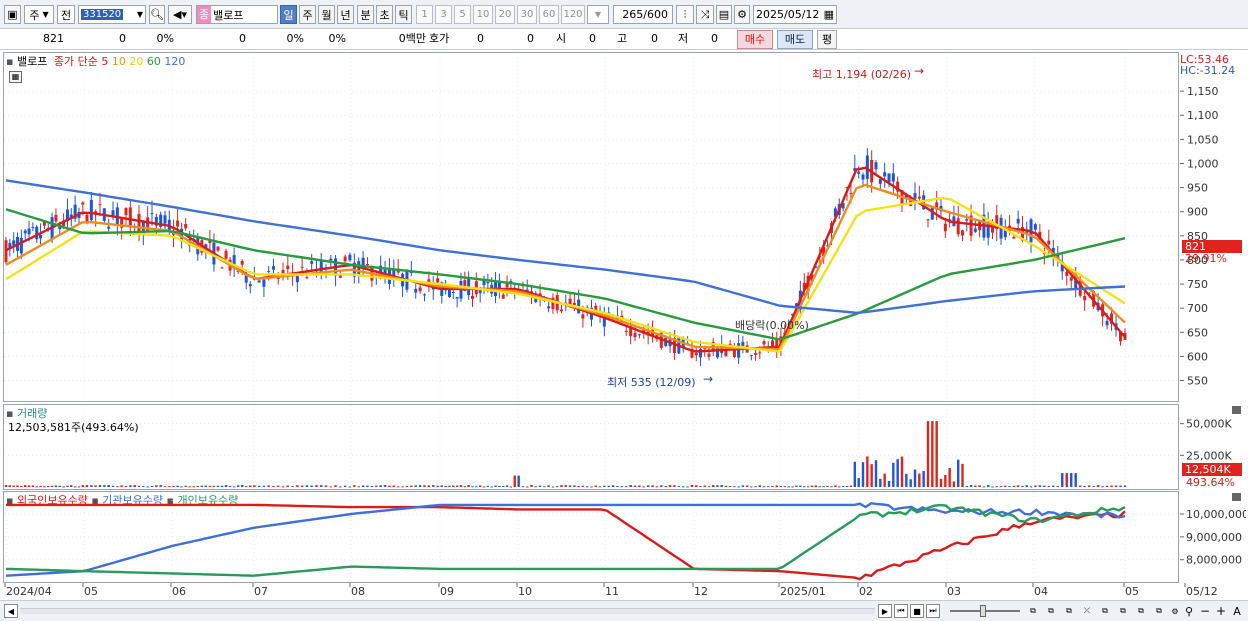  I want to click on sell-button: 매도, so click(795, 39).